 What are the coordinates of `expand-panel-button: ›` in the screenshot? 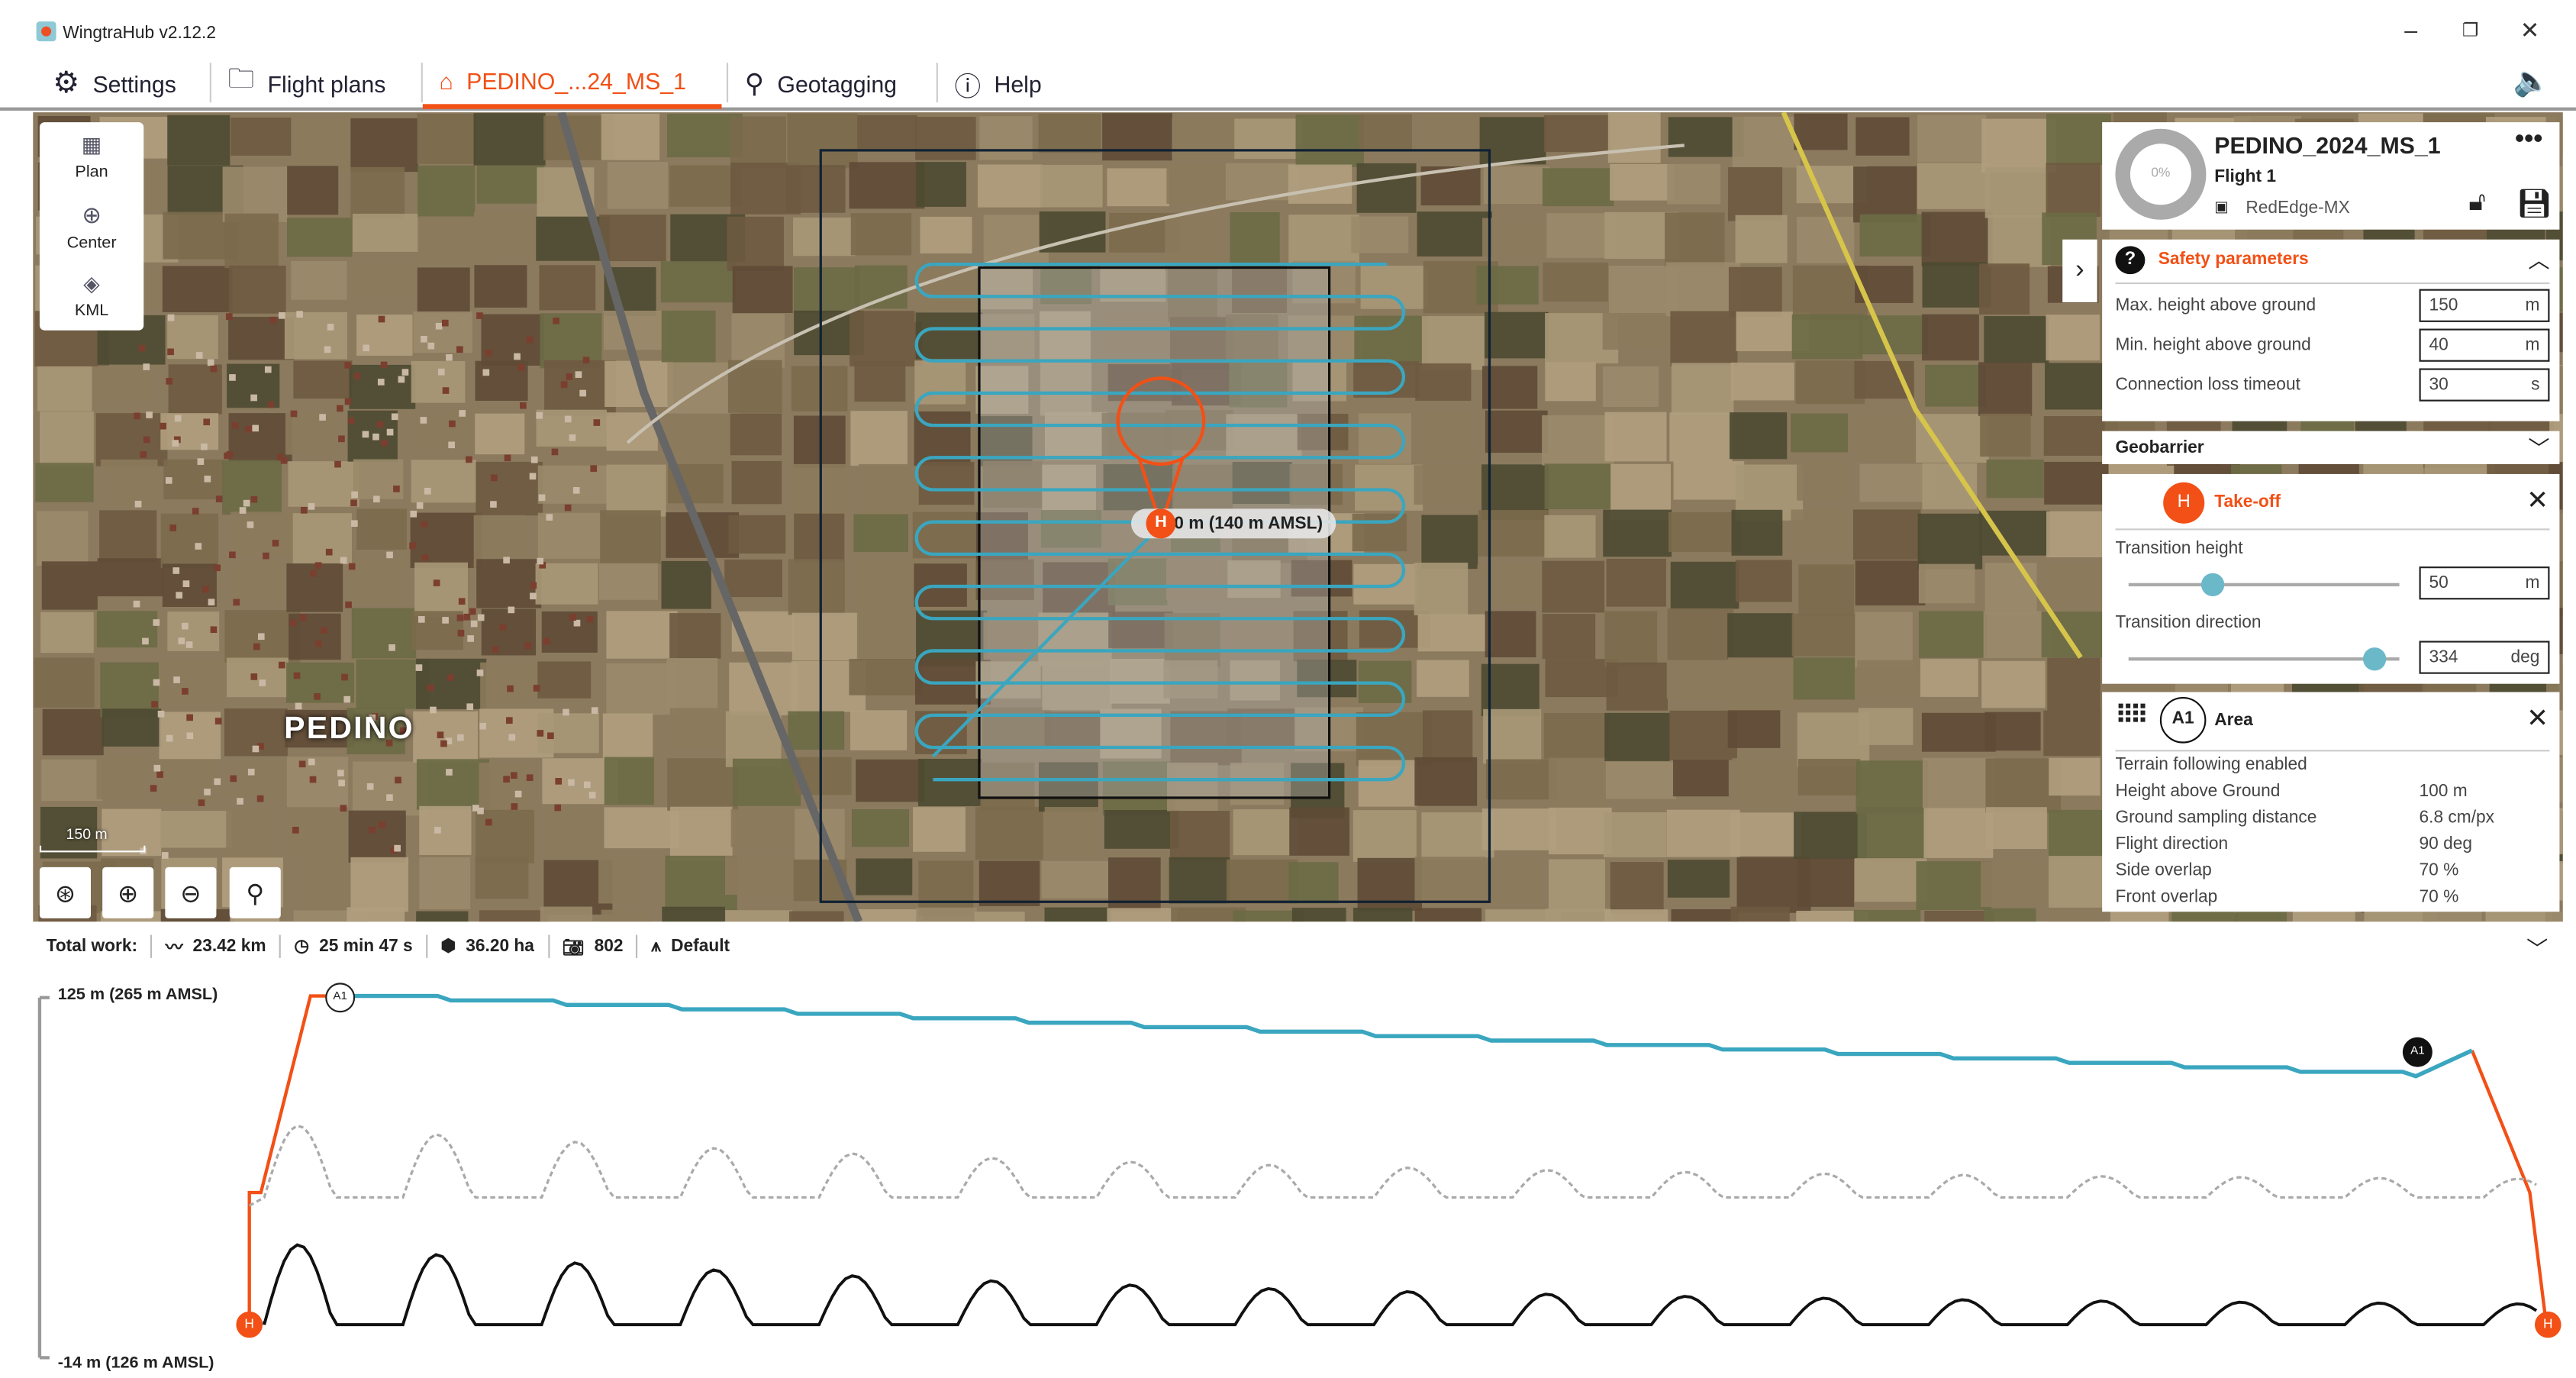 It's located at (2079, 270).